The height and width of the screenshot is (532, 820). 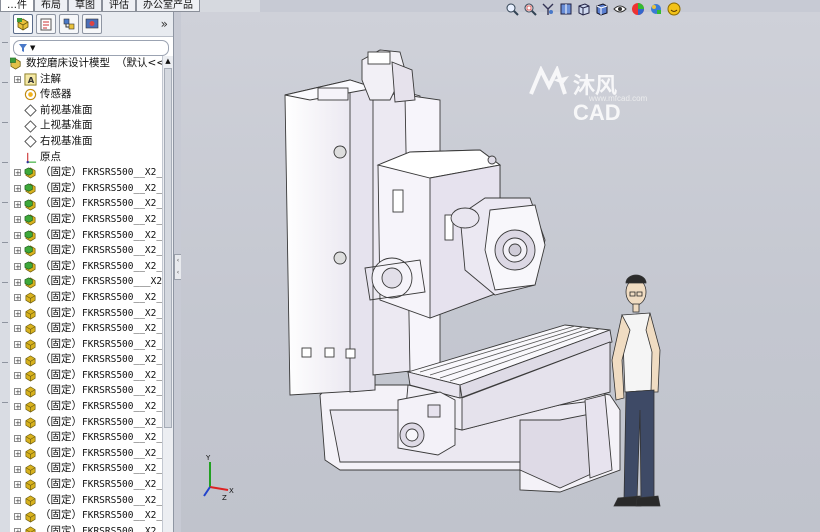 What do you see at coordinates (85, 6) in the screenshot?
I see `tab-sketch: 草图` at bounding box center [85, 6].